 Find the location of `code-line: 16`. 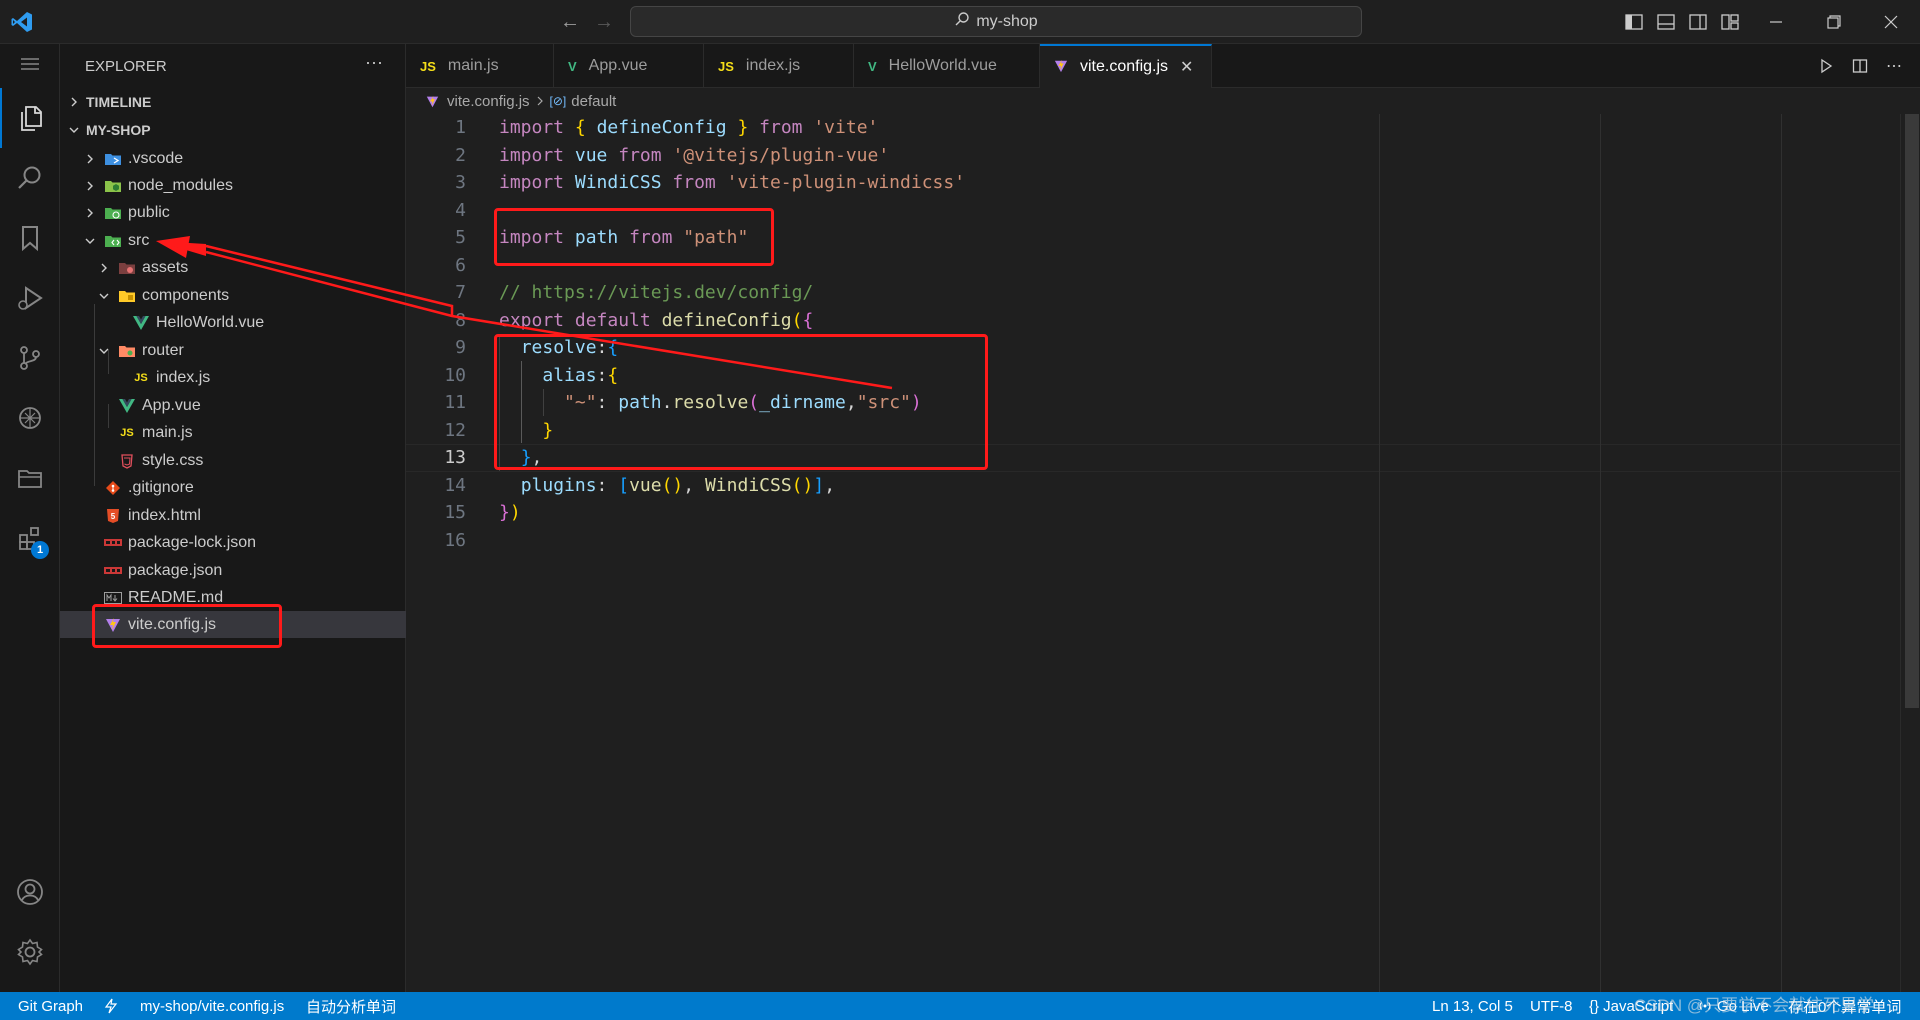

code-line: 16 is located at coordinates (1153, 541).